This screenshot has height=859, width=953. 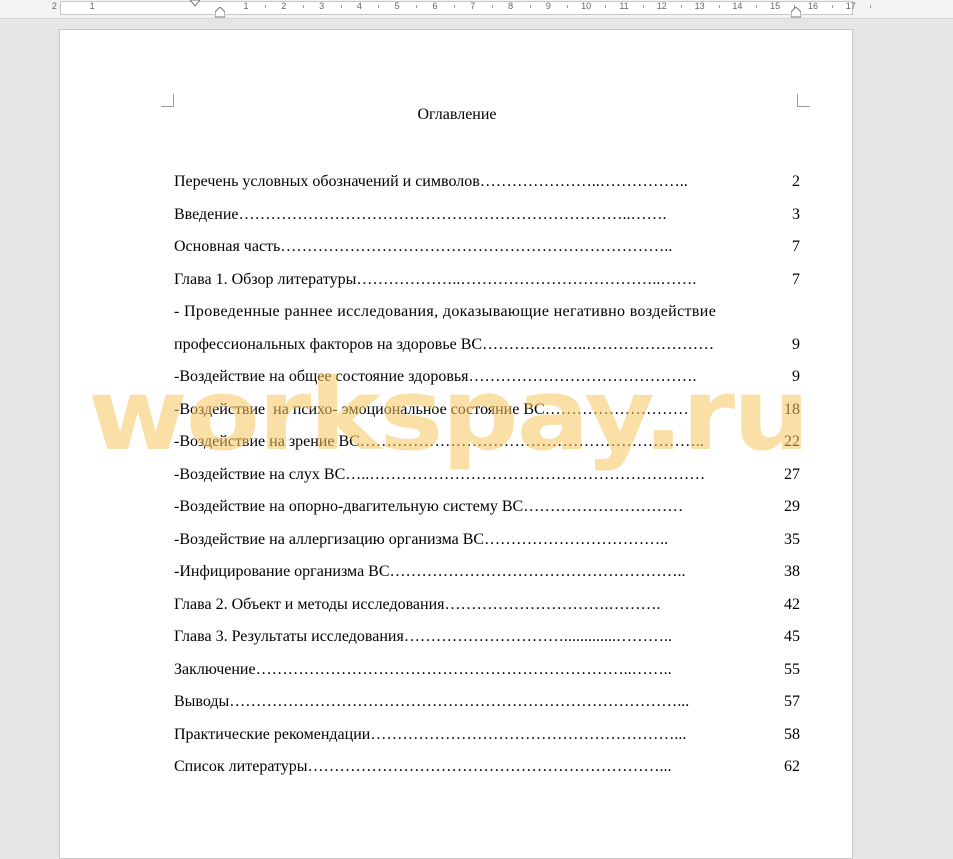 I want to click on toc-entry-page: 27, so click(x=792, y=474).